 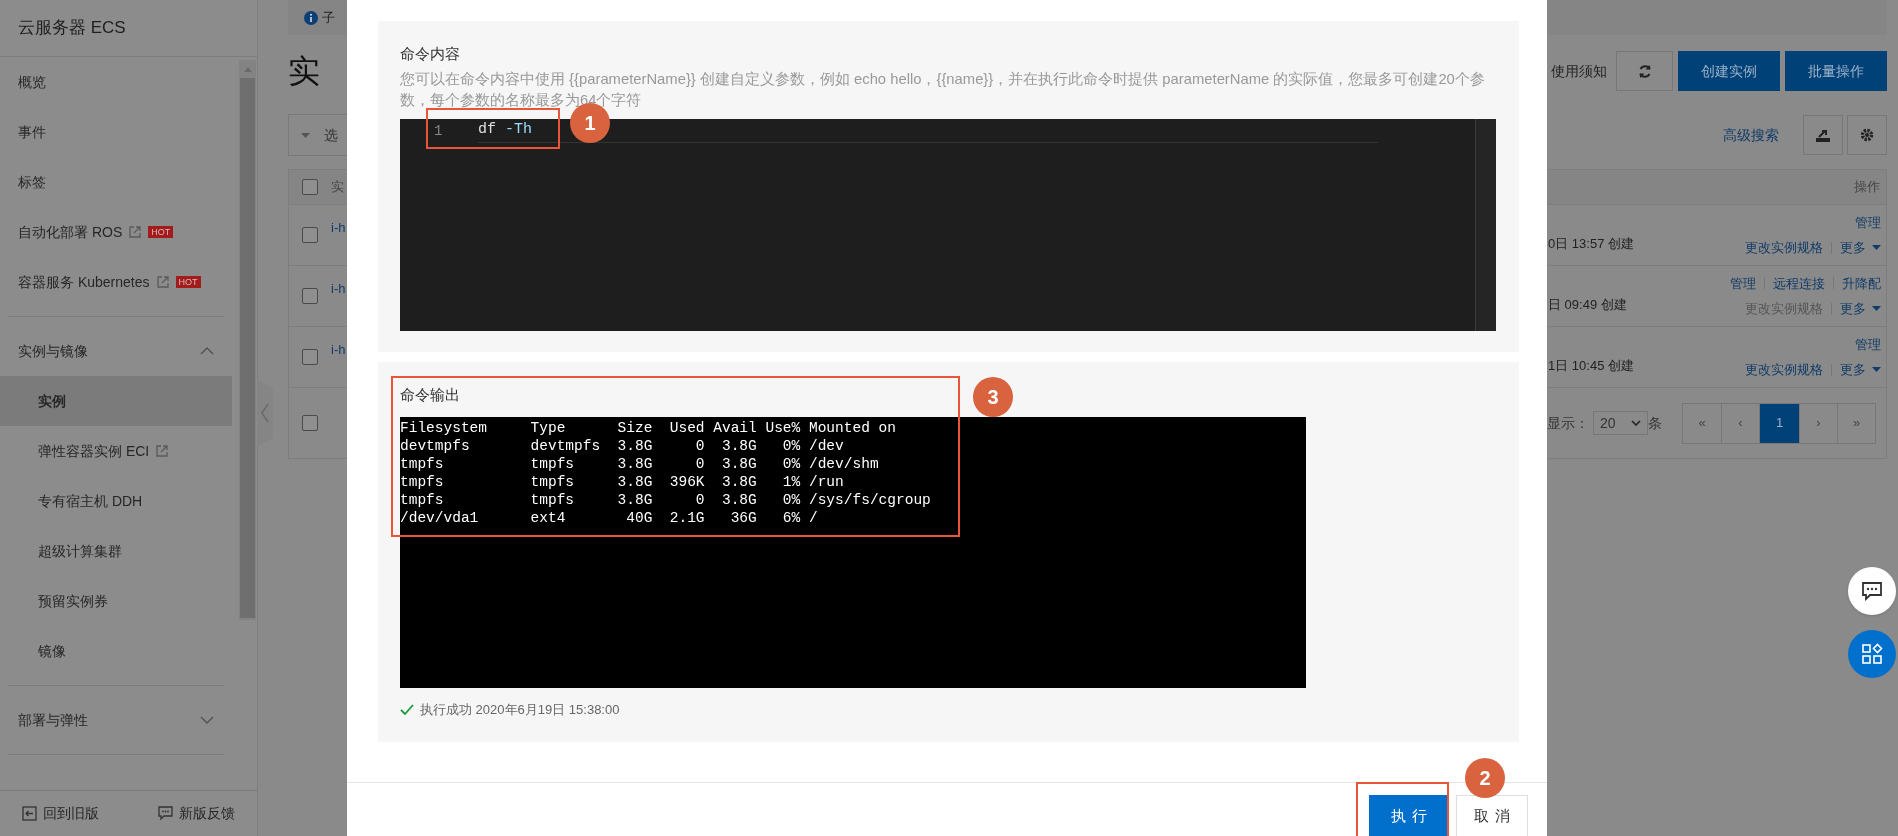 I want to click on status-text: 执行成功 2020年6月19日 15:38:00, so click(x=520, y=710).